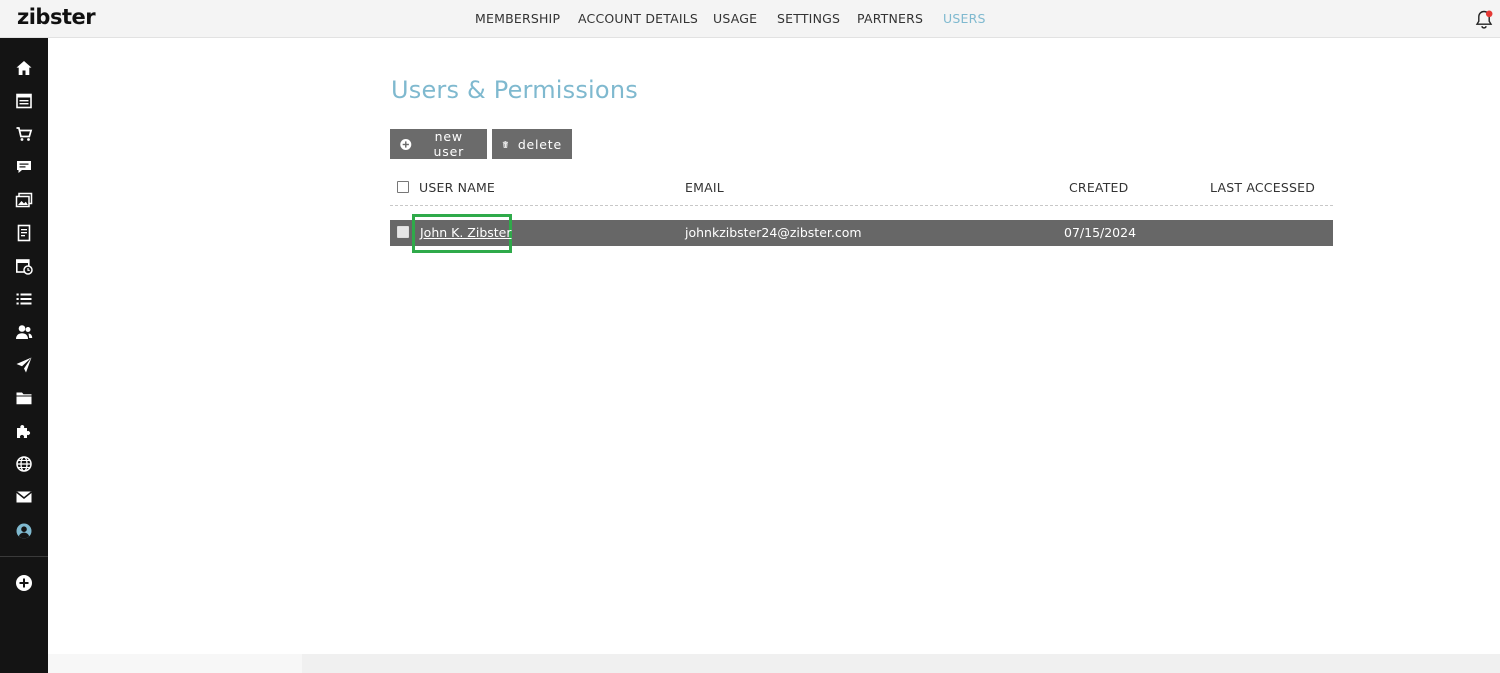  I want to click on add-circle-icon, so click(406, 144).